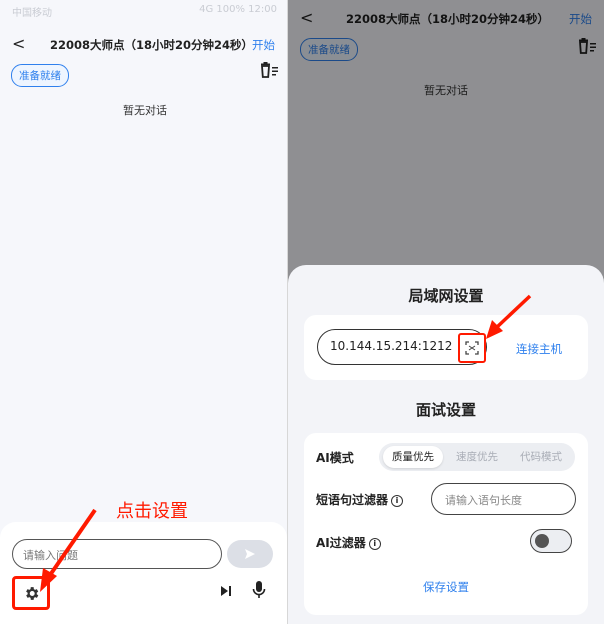  I want to click on trash-list-icon, so click(269, 72).